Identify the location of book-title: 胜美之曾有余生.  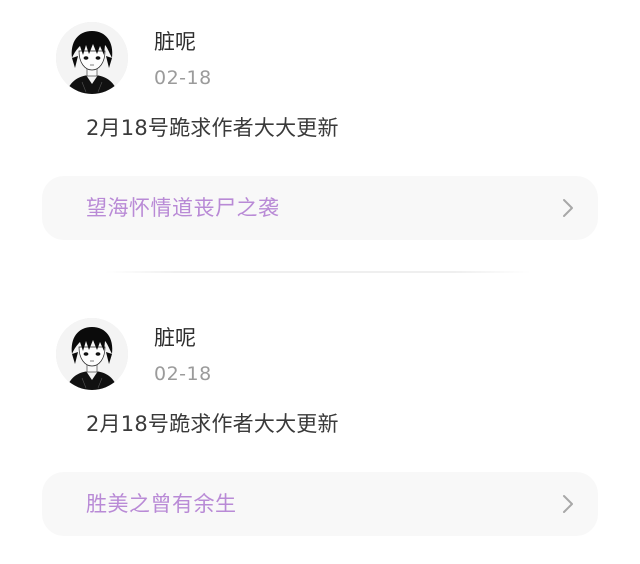
(161, 504).